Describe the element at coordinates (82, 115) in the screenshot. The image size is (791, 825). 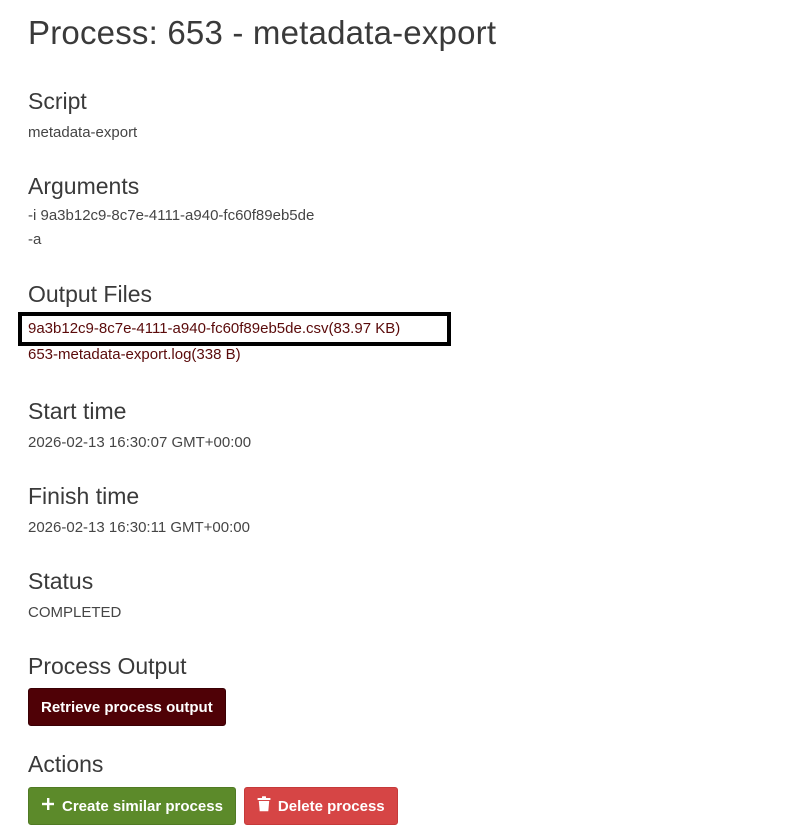
I see `script-section: Script metadata-export` at that location.